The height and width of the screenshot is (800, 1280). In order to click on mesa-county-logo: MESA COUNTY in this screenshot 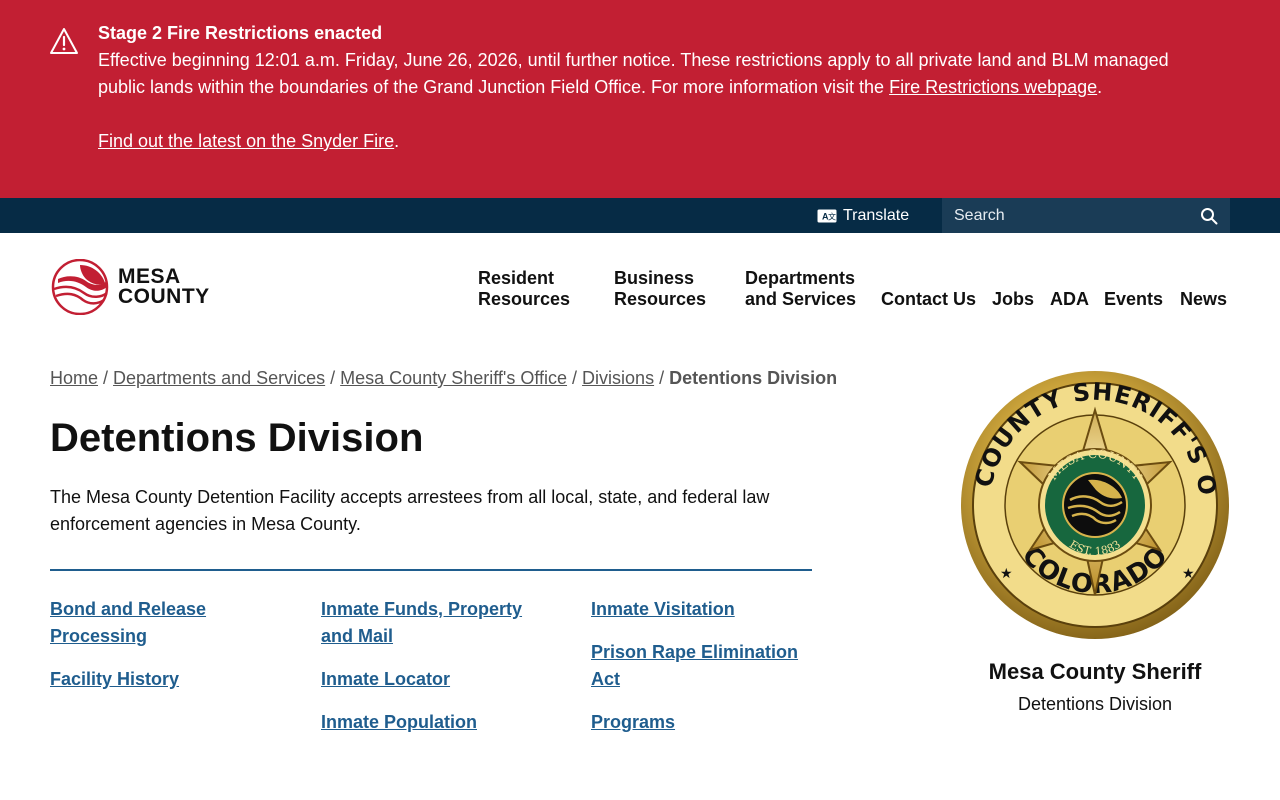, I will do `click(135, 287)`.